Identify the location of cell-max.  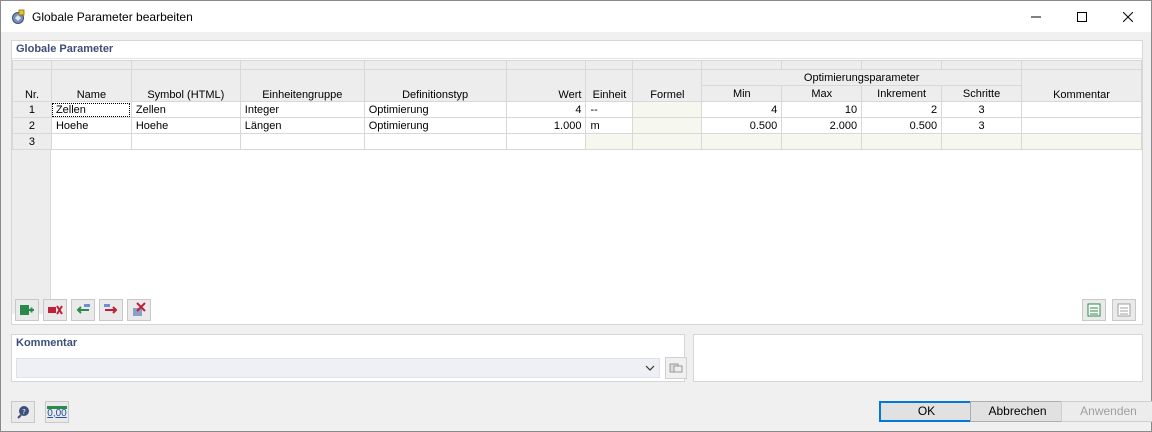
(822, 141).